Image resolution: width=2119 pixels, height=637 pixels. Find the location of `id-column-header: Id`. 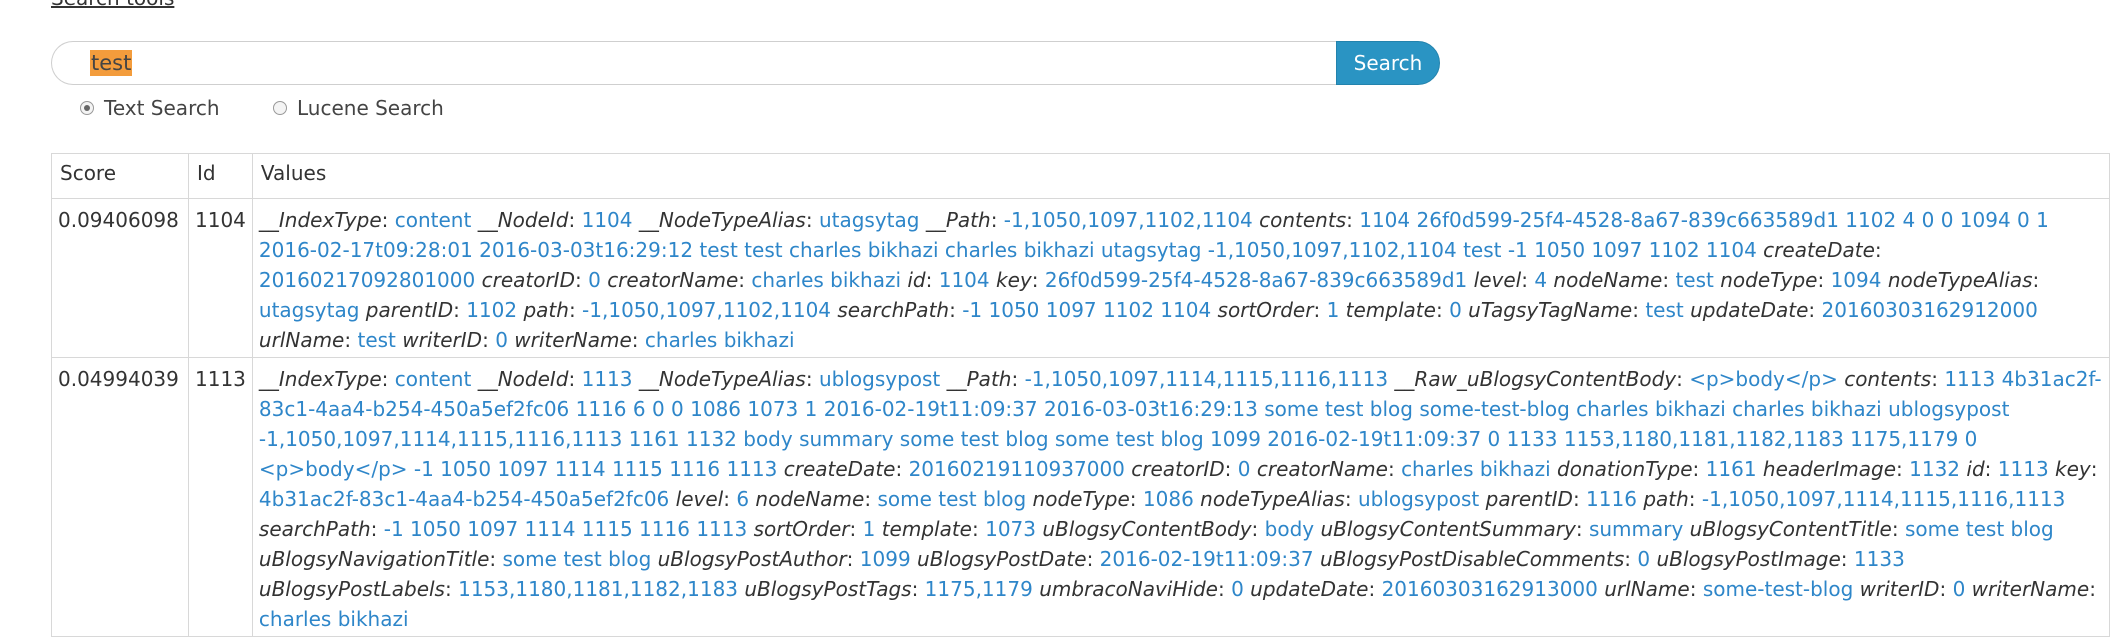

id-column-header: Id is located at coordinates (220, 176).